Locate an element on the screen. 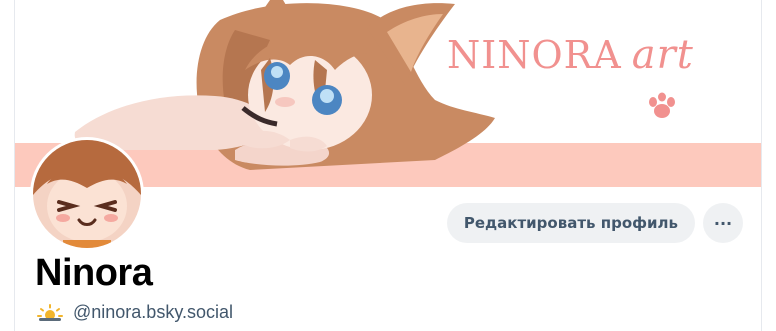  edit-profile-button: Редактировать профиль is located at coordinates (570, 223).